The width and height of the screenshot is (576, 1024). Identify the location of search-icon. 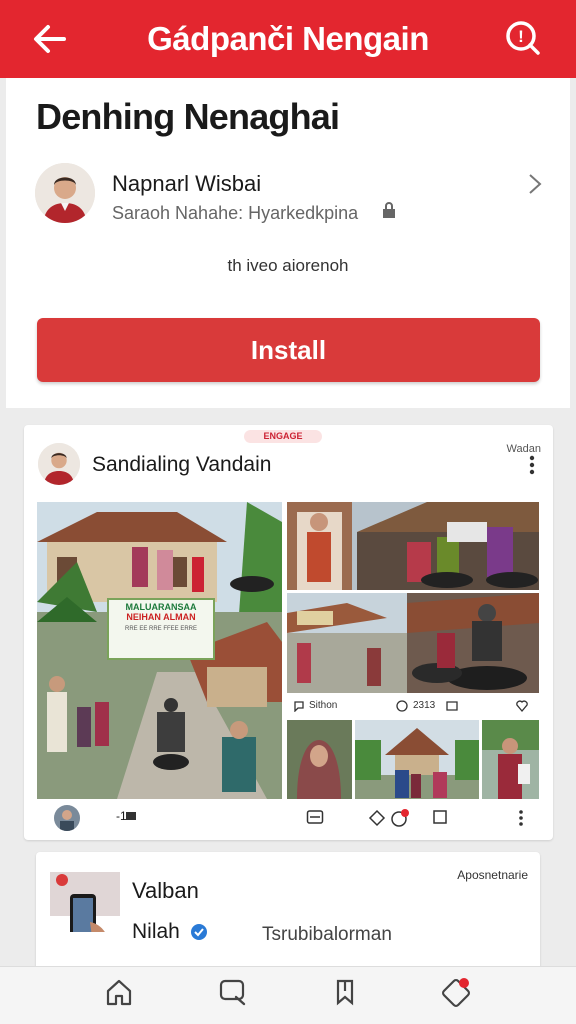
(233, 992).